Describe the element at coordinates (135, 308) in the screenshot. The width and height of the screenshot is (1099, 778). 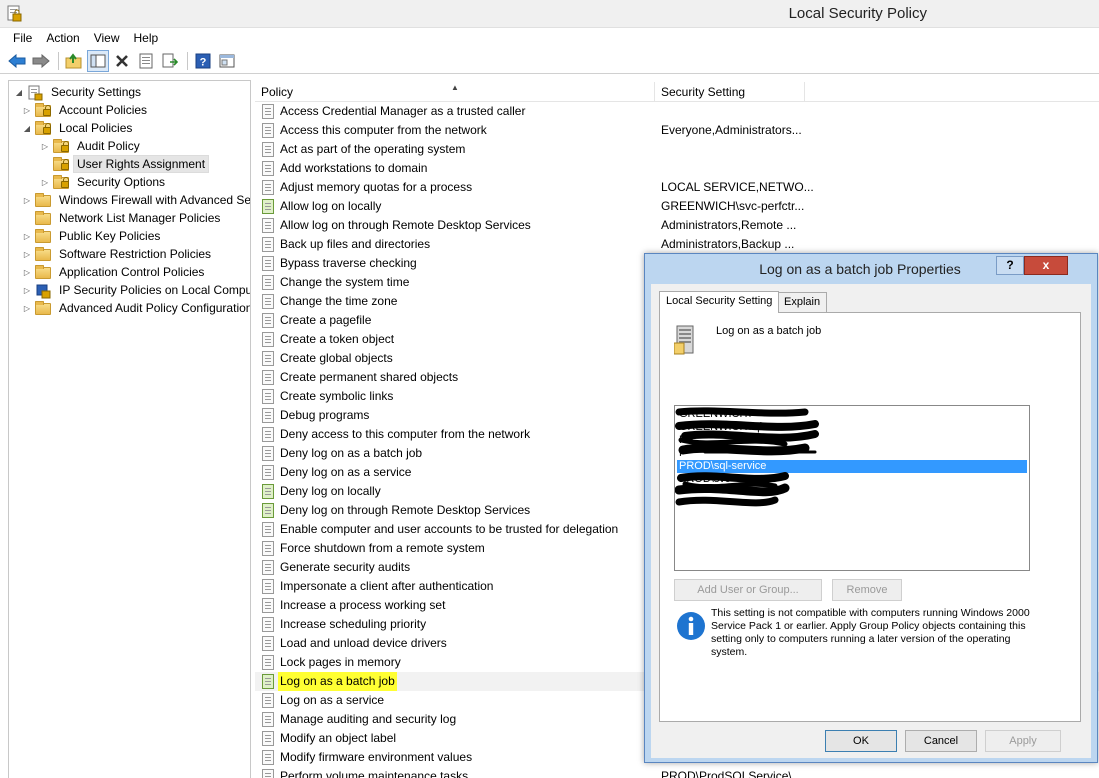
I see `tree-item-advanced-audit-policy-configuration: ▷ Advanced Audit Policy Configuration` at that location.